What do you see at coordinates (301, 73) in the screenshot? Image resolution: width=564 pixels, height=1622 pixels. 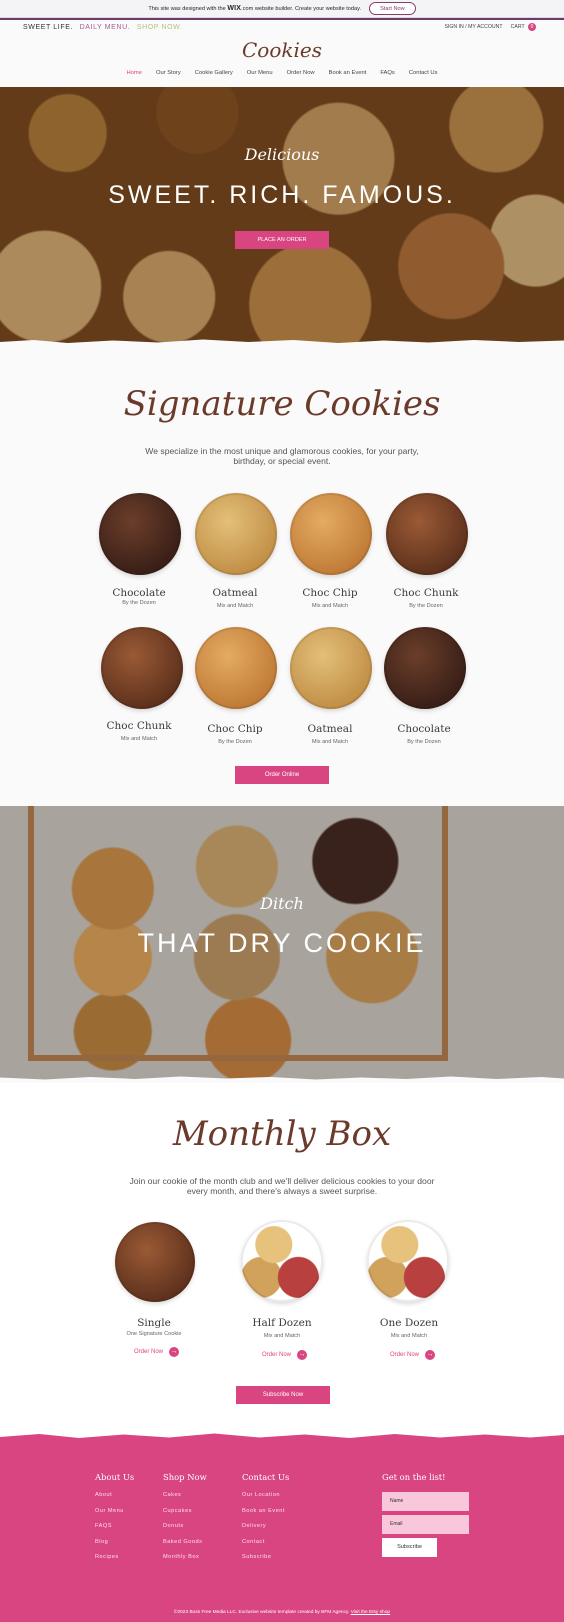 I see `nav-order-now: Order Now` at bounding box center [301, 73].